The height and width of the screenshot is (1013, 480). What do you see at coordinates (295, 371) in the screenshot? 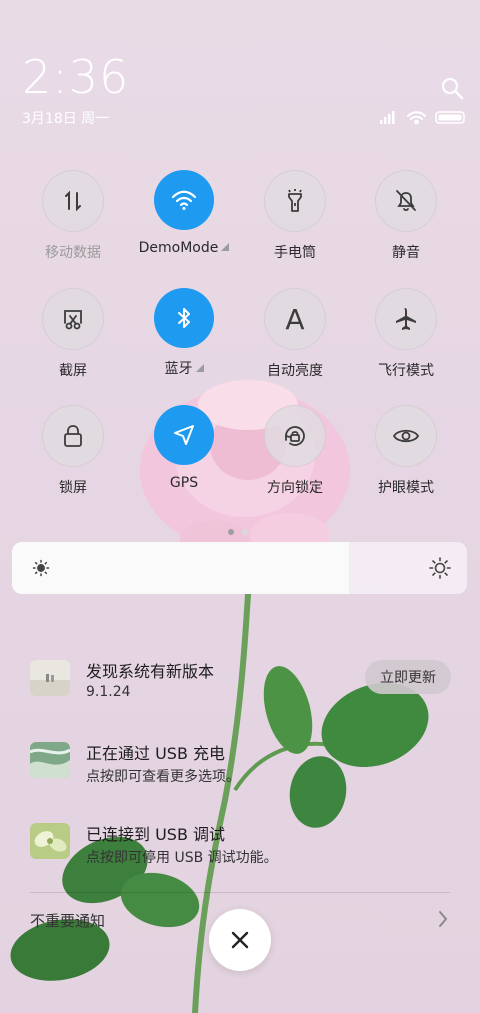
I see `toggle-label: 自动亮度` at bounding box center [295, 371].